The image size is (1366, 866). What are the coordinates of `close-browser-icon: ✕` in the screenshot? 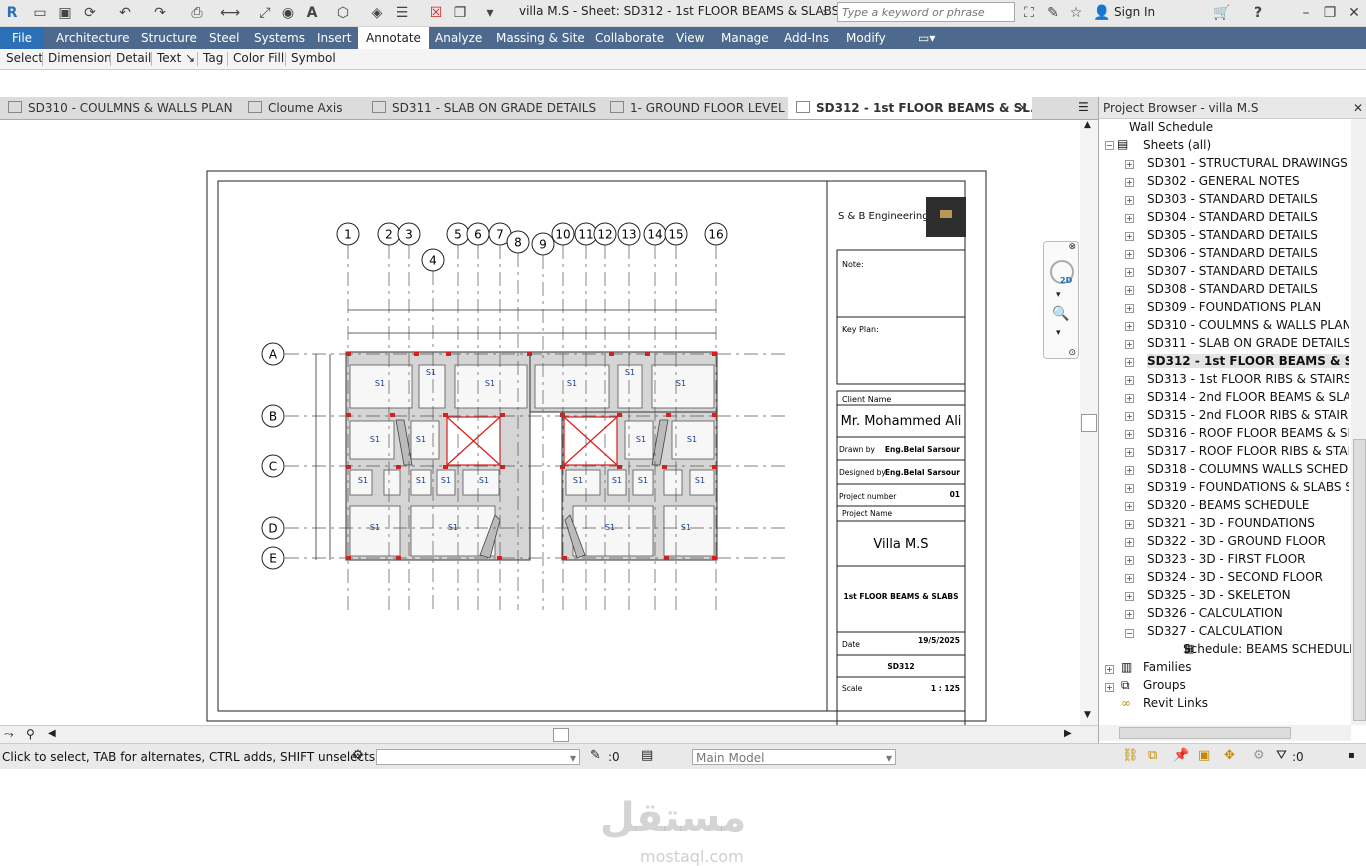 It's located at (1358, 108).